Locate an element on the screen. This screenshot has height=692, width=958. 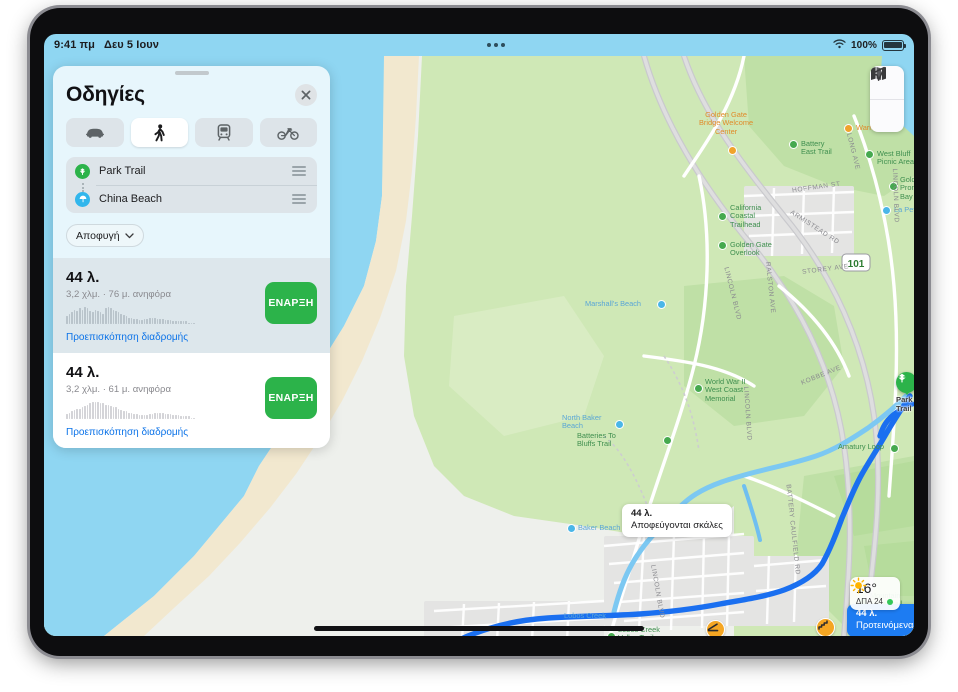
route-steep-badge is located at coordinates (715, 628).